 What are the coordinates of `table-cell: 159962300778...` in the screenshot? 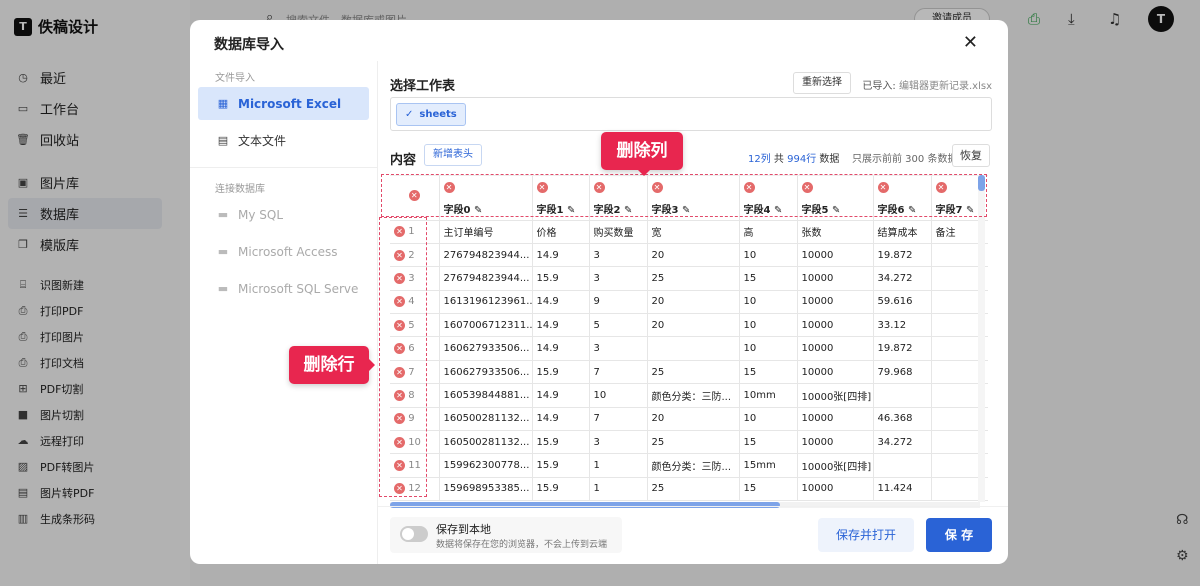 It's located at (486, 465).